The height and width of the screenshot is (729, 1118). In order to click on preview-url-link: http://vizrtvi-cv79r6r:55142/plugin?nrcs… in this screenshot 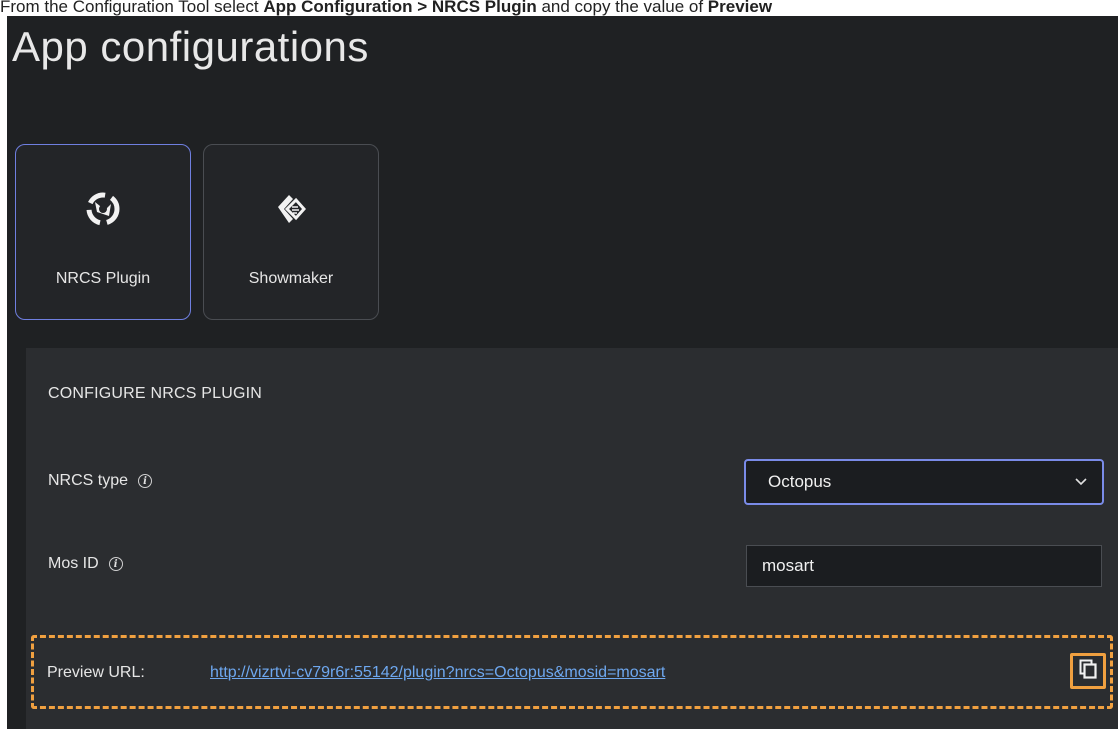, I will do `click(437, 673)`.